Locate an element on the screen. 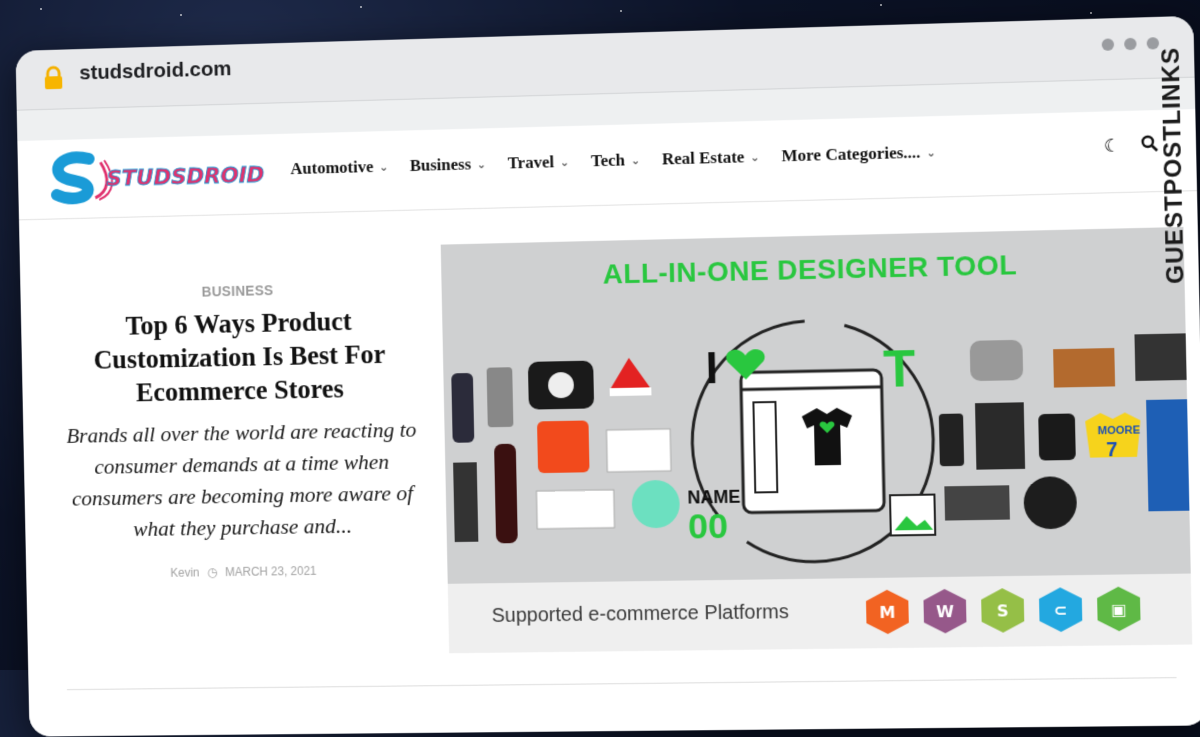 The width and height of the screenshot is (1200, 737). svg-text: T is located at coordinates (899, 368).